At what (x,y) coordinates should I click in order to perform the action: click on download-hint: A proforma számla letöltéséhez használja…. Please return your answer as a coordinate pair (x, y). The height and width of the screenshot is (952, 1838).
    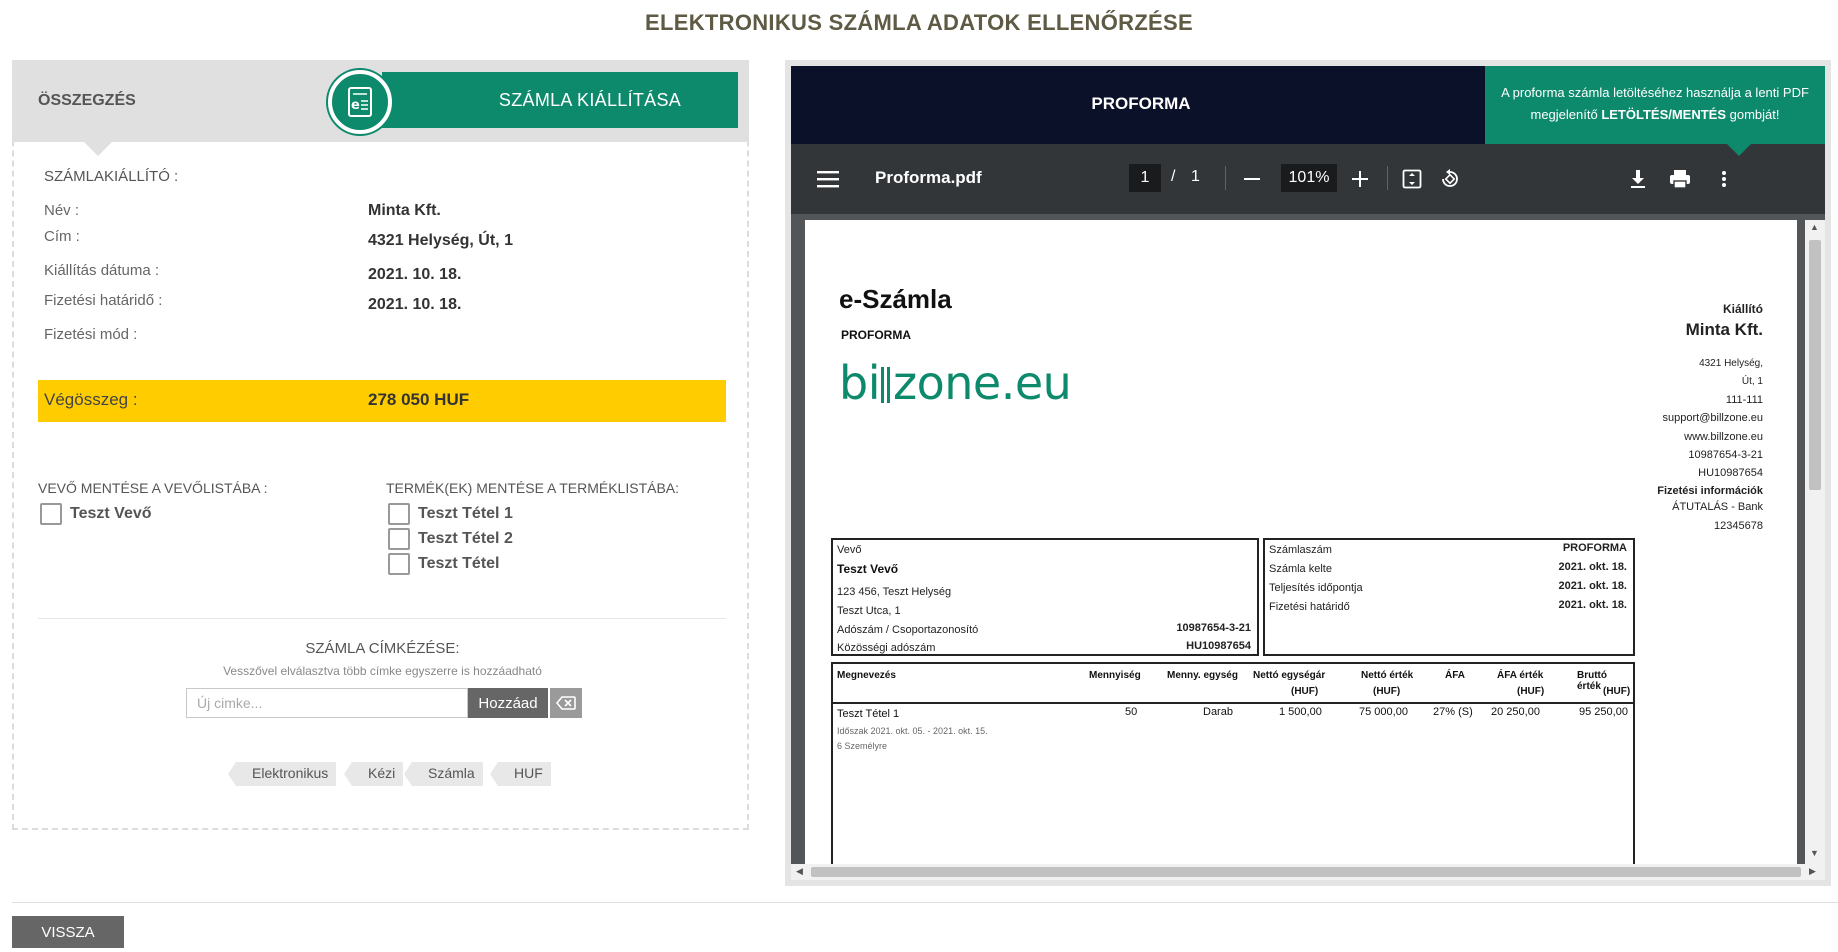
    Looking at the image, I should click on (1655, 105).